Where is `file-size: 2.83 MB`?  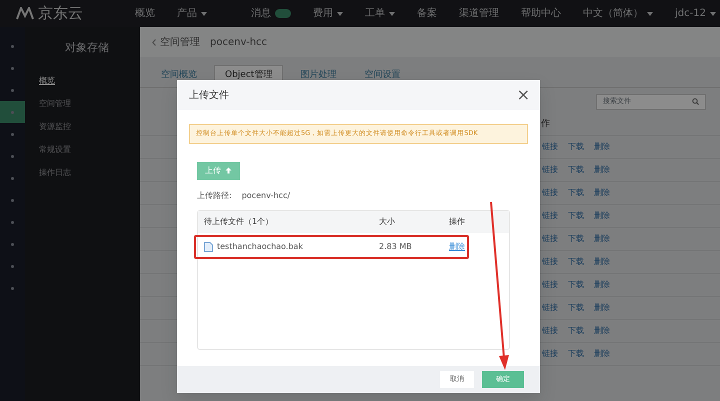
file-size: 2.83 MB is located at coordinates (396, 246).